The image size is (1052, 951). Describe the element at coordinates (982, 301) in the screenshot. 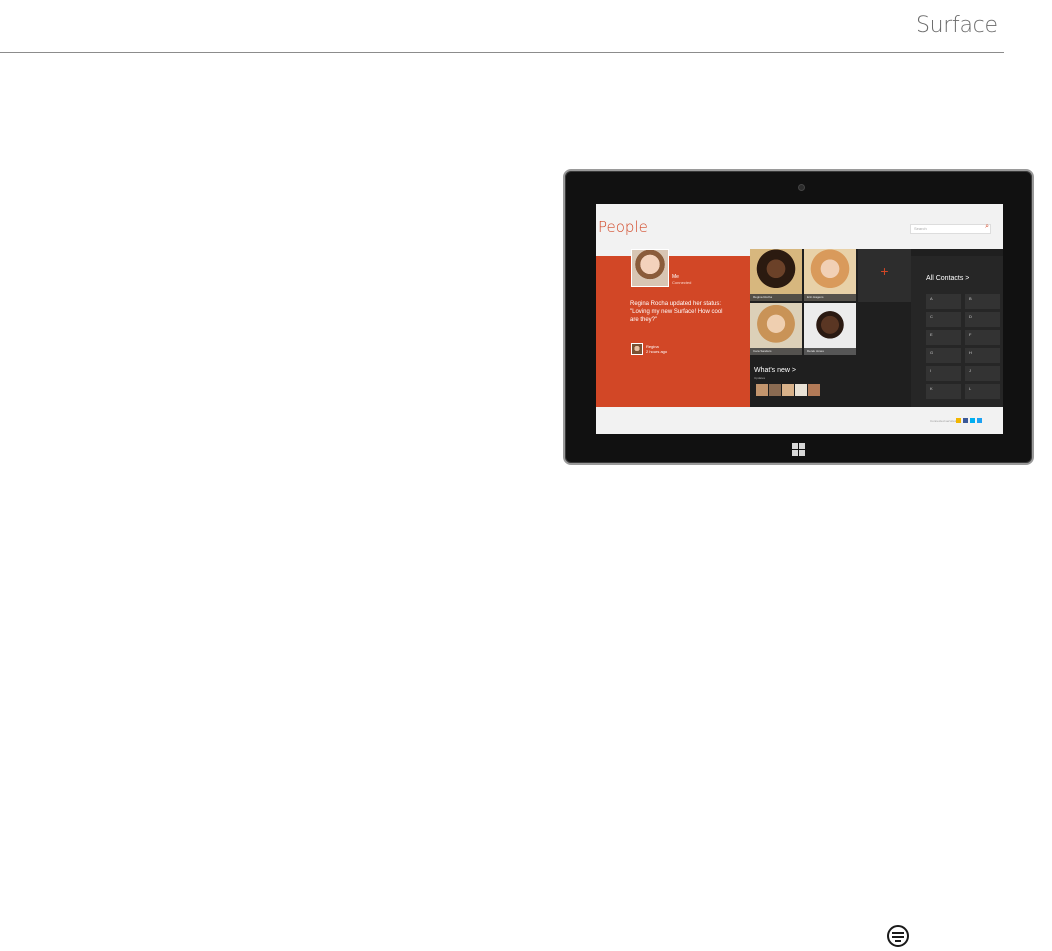

I see `letter-tile: B` at that location.